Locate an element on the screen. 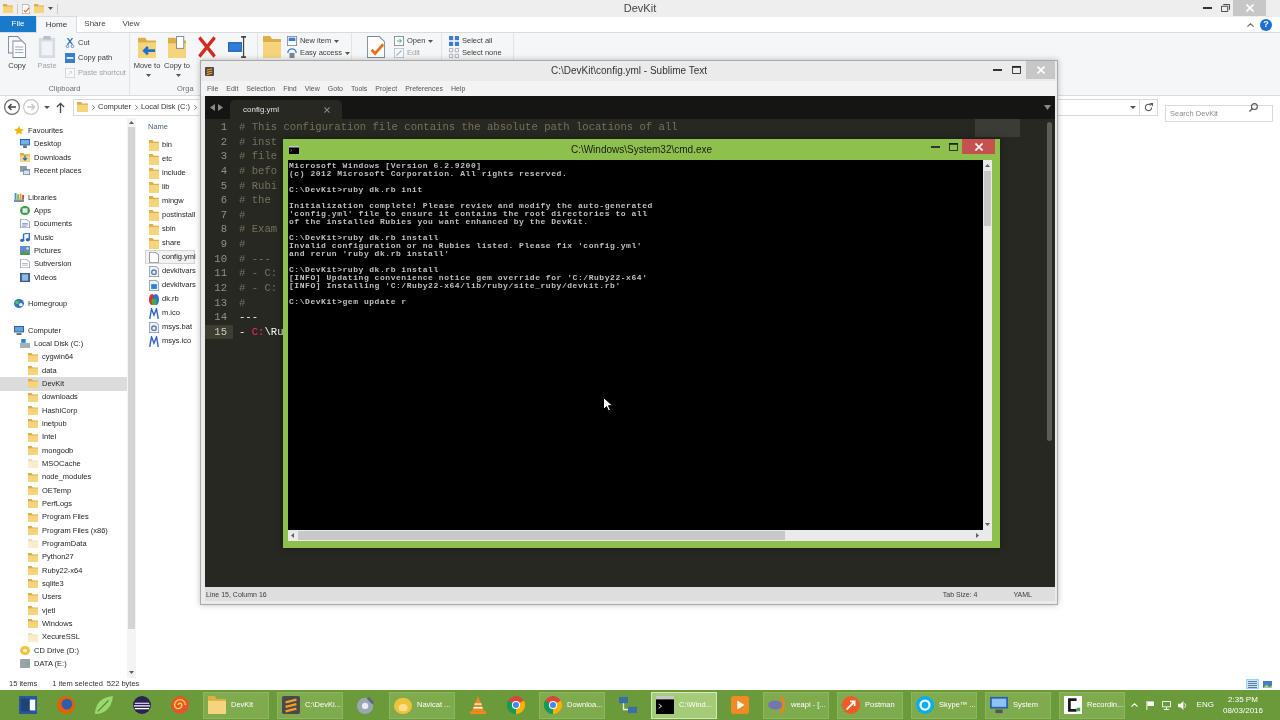  code-line: # is located at coordinates (242, 215).